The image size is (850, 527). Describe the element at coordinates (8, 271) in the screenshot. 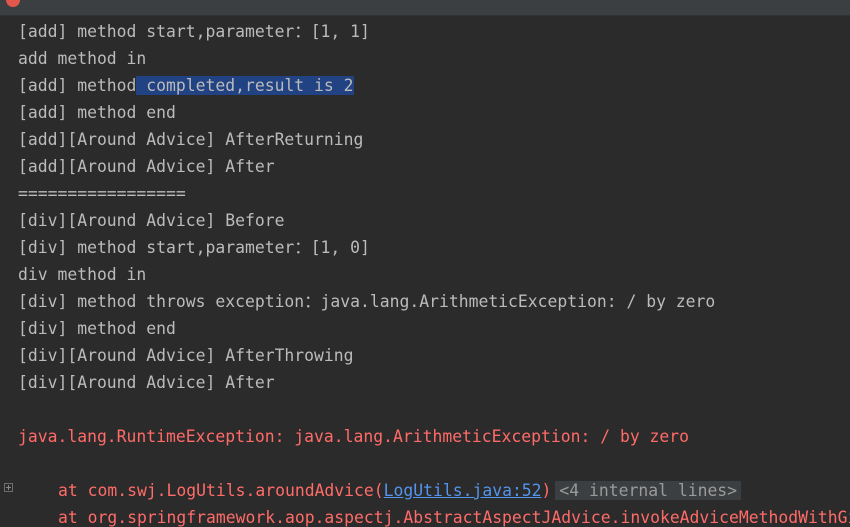

I see `console-gutter` at that location.